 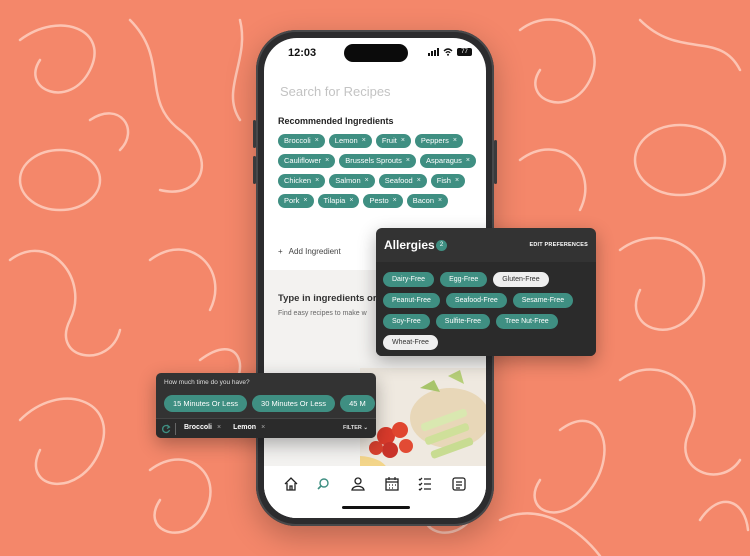 What do you see at coordinates (450, 52) in the screenshot?
I see `status-icons: 77` at bounding box center [450, 52].